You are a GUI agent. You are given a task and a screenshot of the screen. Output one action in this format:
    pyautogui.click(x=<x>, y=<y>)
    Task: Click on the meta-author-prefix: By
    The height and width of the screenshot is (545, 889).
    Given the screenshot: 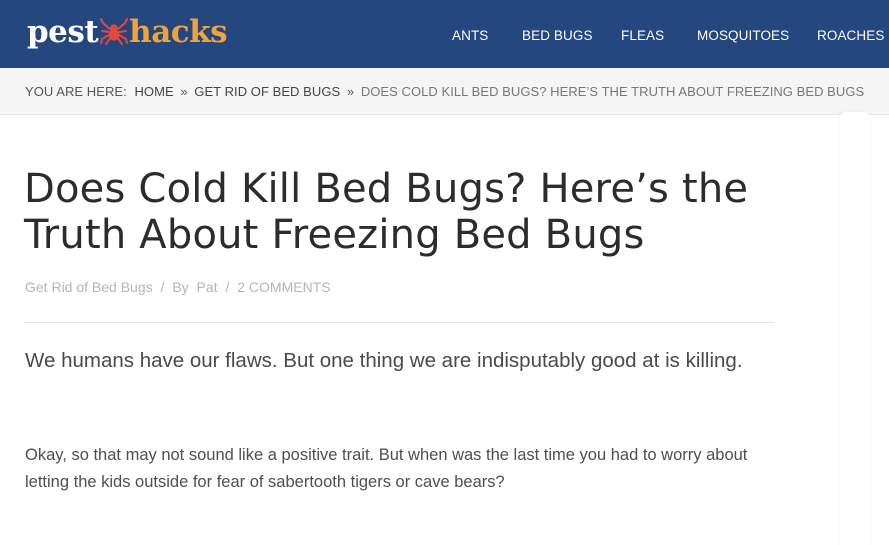 What is the action you would take?
    pyautogui.click(x=180, y=287)
    